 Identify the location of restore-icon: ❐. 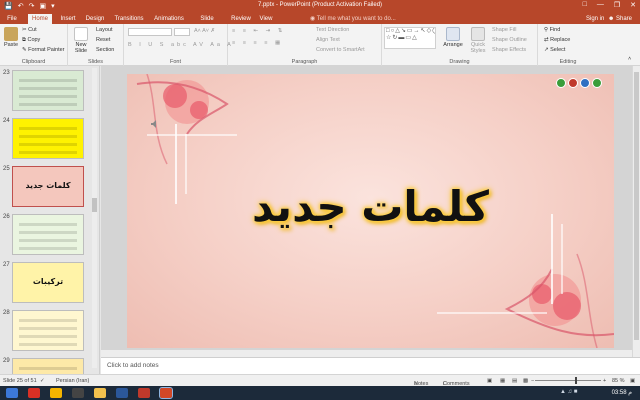
(617, 5).